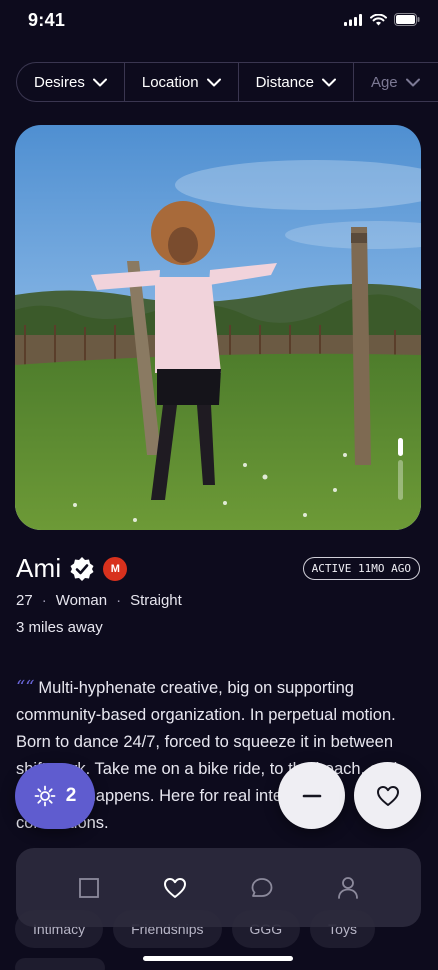  What do you see at coordinates (115, 568) in the screenshot?
I see `membership-badge: M` at bounding box center [115, 568].